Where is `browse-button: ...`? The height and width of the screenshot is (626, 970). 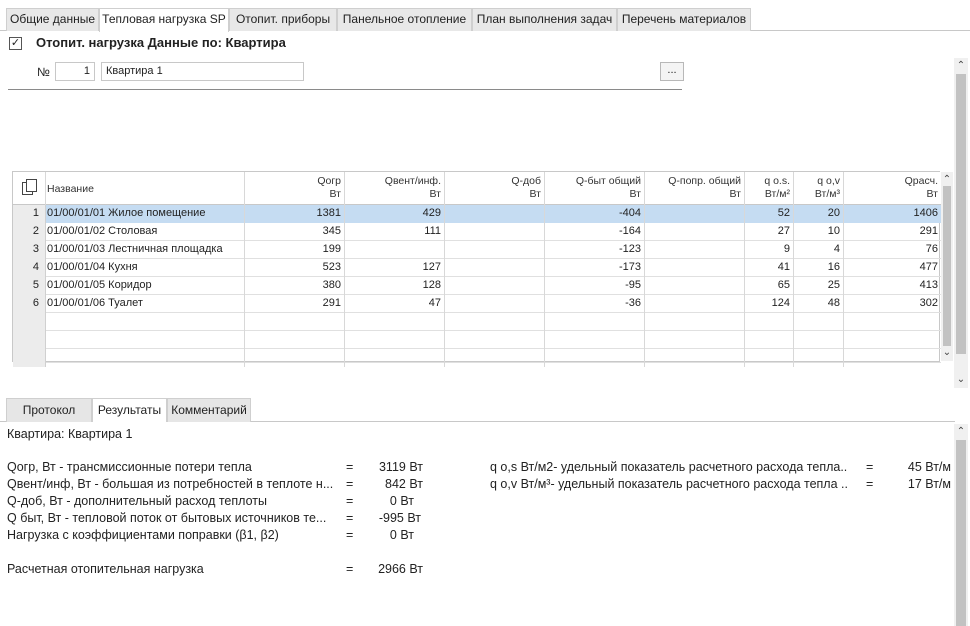 browse-button: ... is located at coordinates (672, 71).